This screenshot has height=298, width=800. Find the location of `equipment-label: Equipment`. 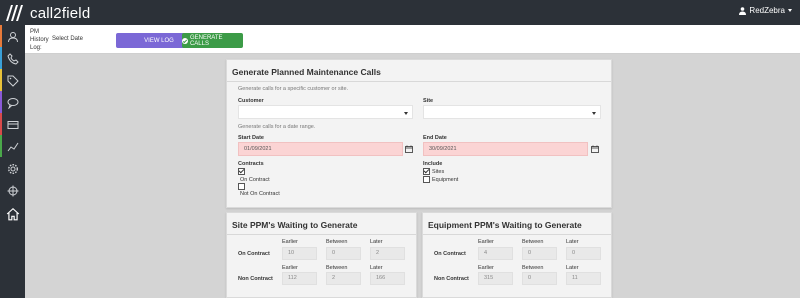

equipment-label: Equipment is located at coordinates (445, 180).